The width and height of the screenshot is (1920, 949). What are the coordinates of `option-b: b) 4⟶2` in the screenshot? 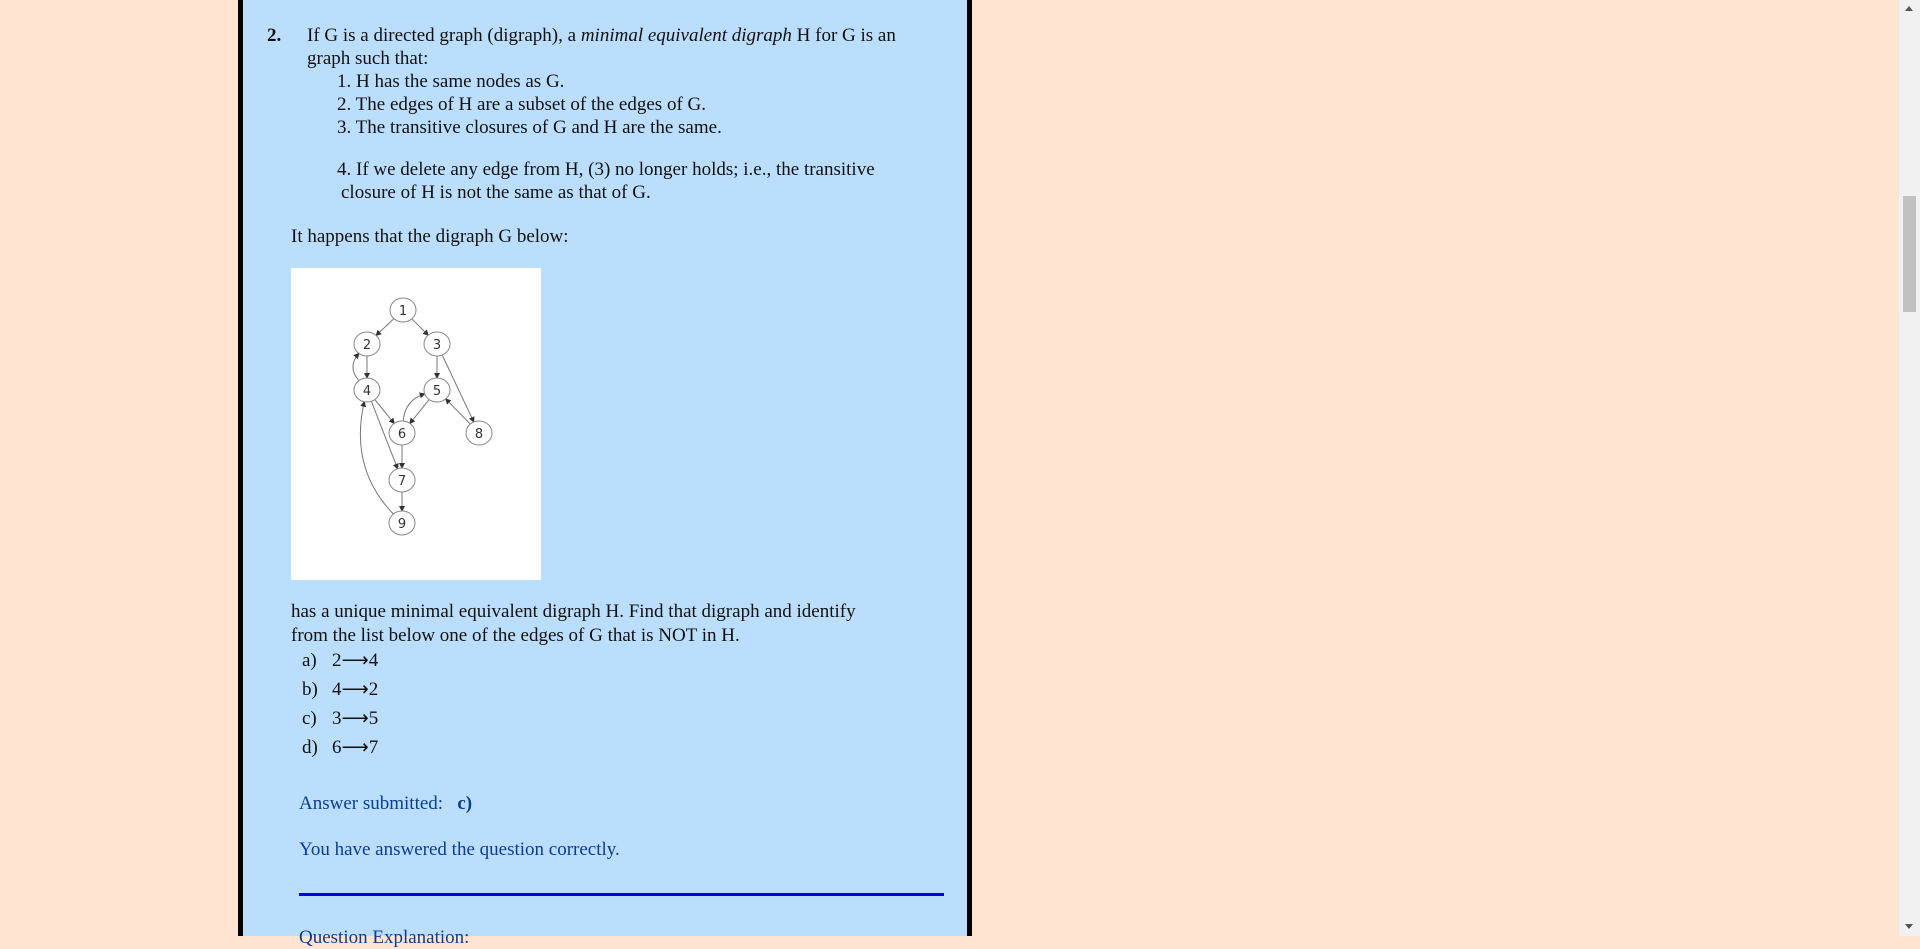 It's located at (340, 689).